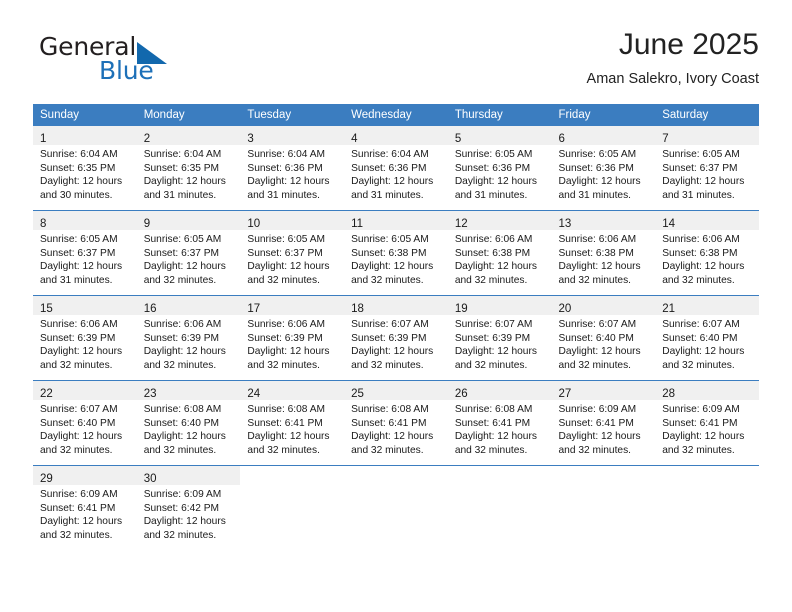 The height and width of the screenshot is (612, 792). I want to click on day-number: 10, so click(254, 224).